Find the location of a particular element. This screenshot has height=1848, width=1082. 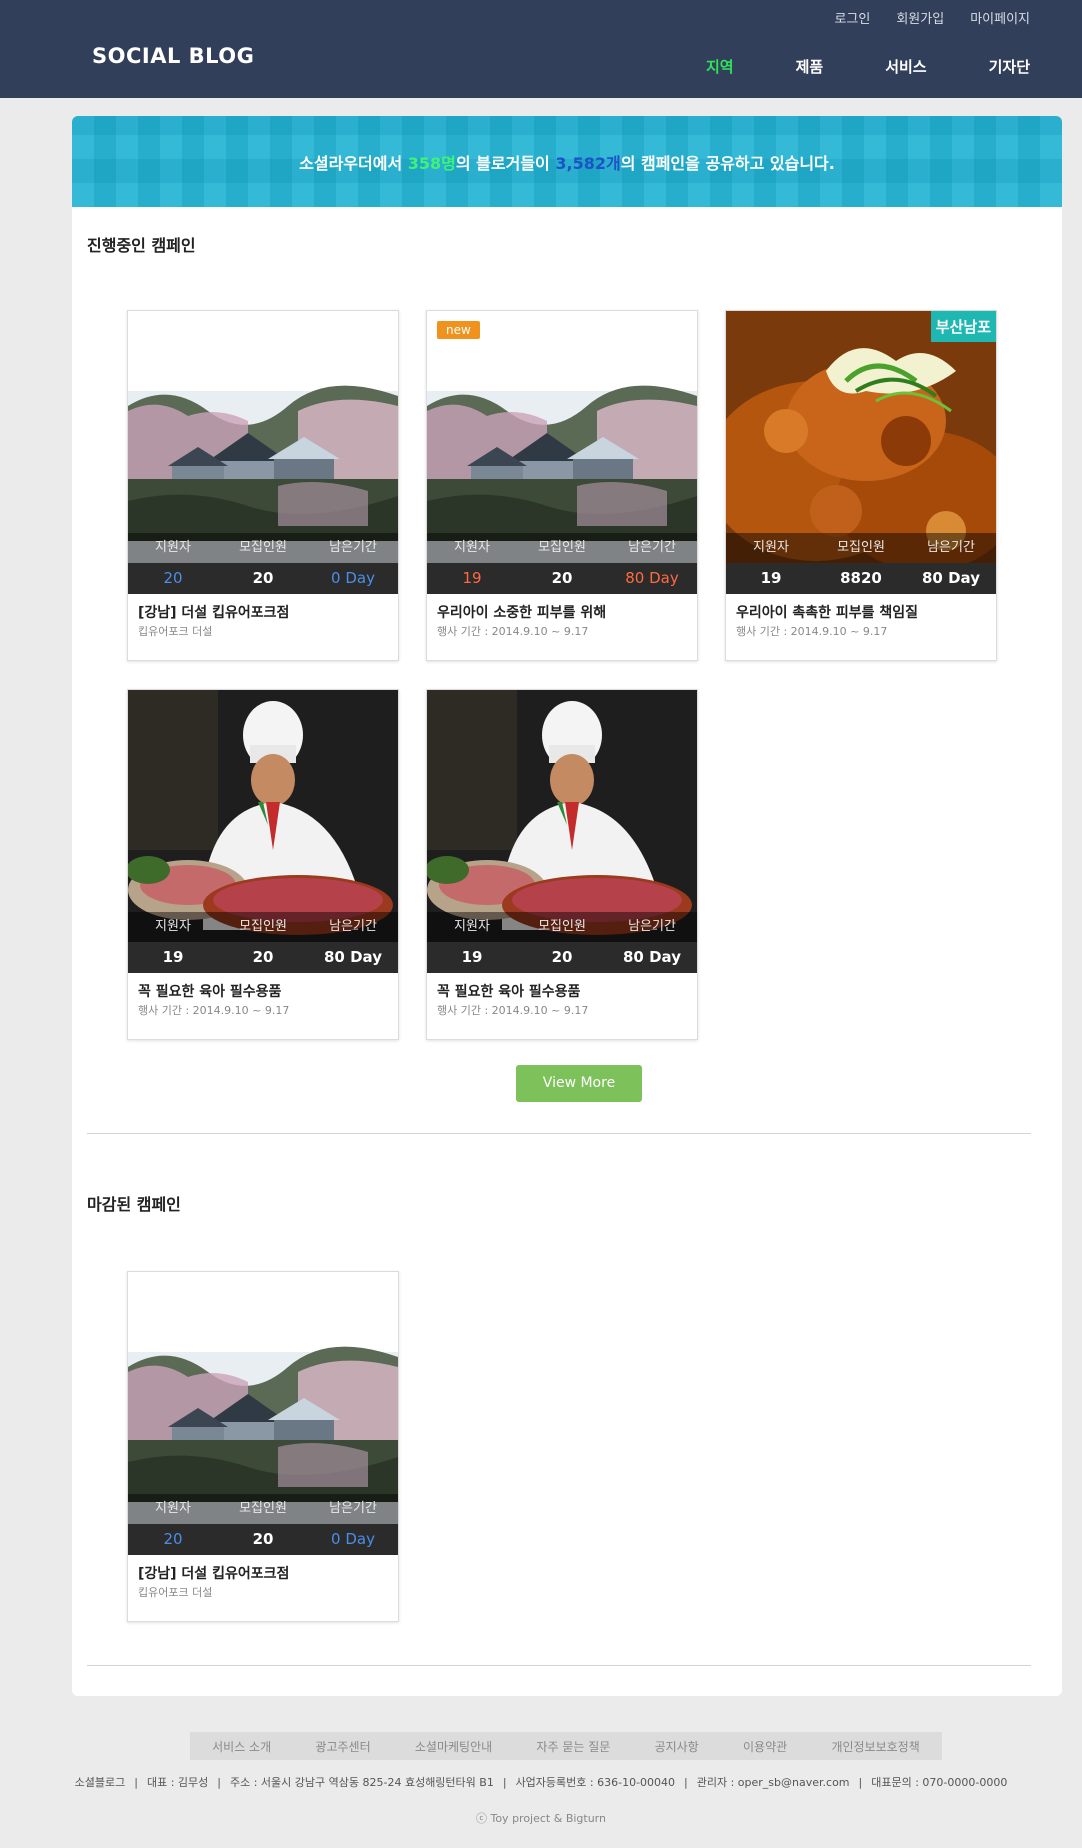

login-link: 로그인 is located at coordinates (852, 17).